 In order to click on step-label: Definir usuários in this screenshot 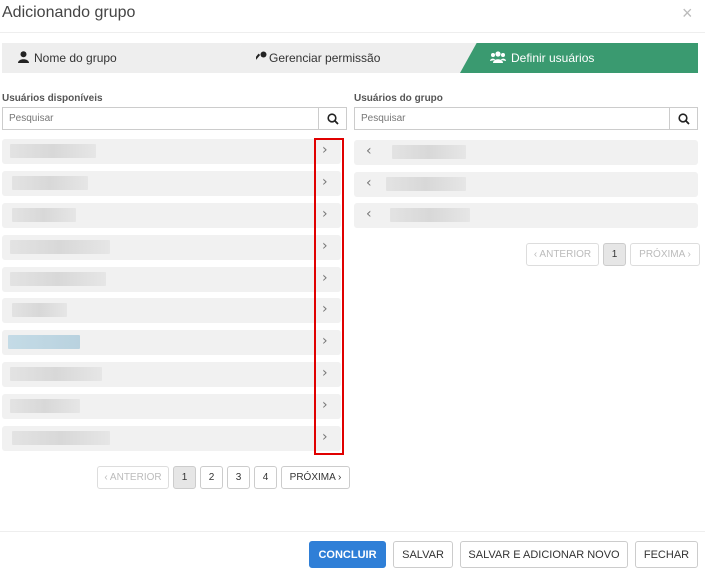, I will do `click(553, 58)`.